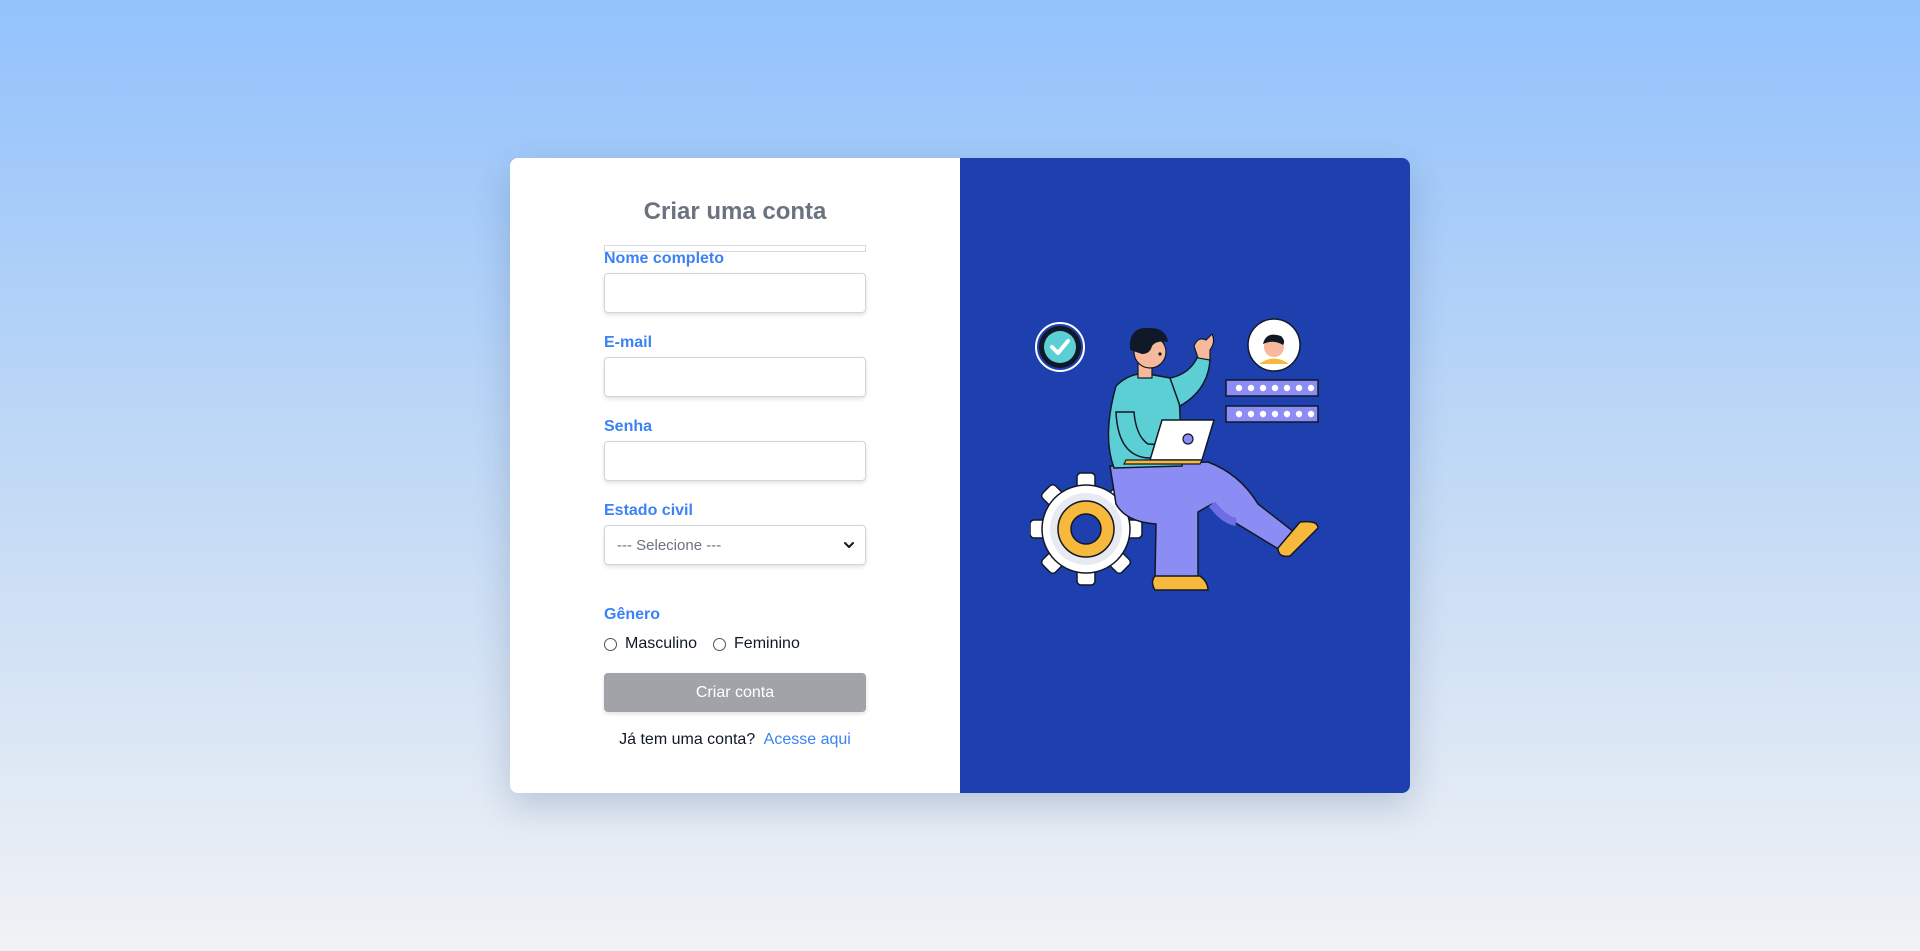 The width and height of the screenshot is (1920, 951). I want to click on checkmark-badge-icon, so click(1060, 347).